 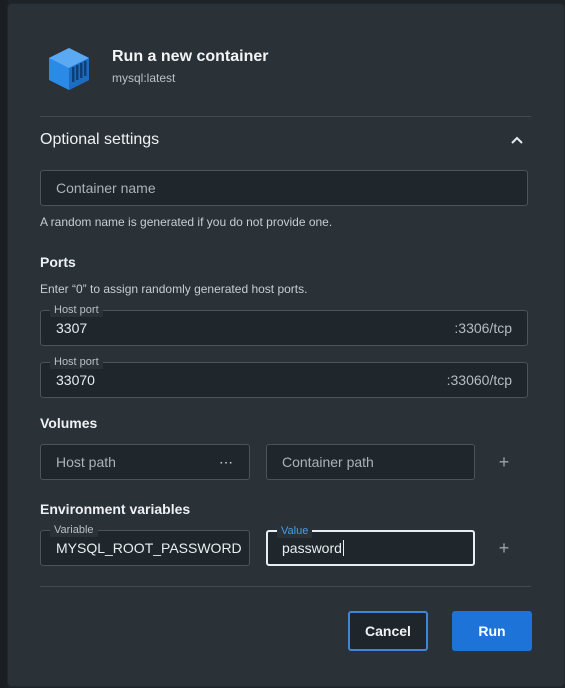 I want to click on text-cursor, so click(x=343, y=548).